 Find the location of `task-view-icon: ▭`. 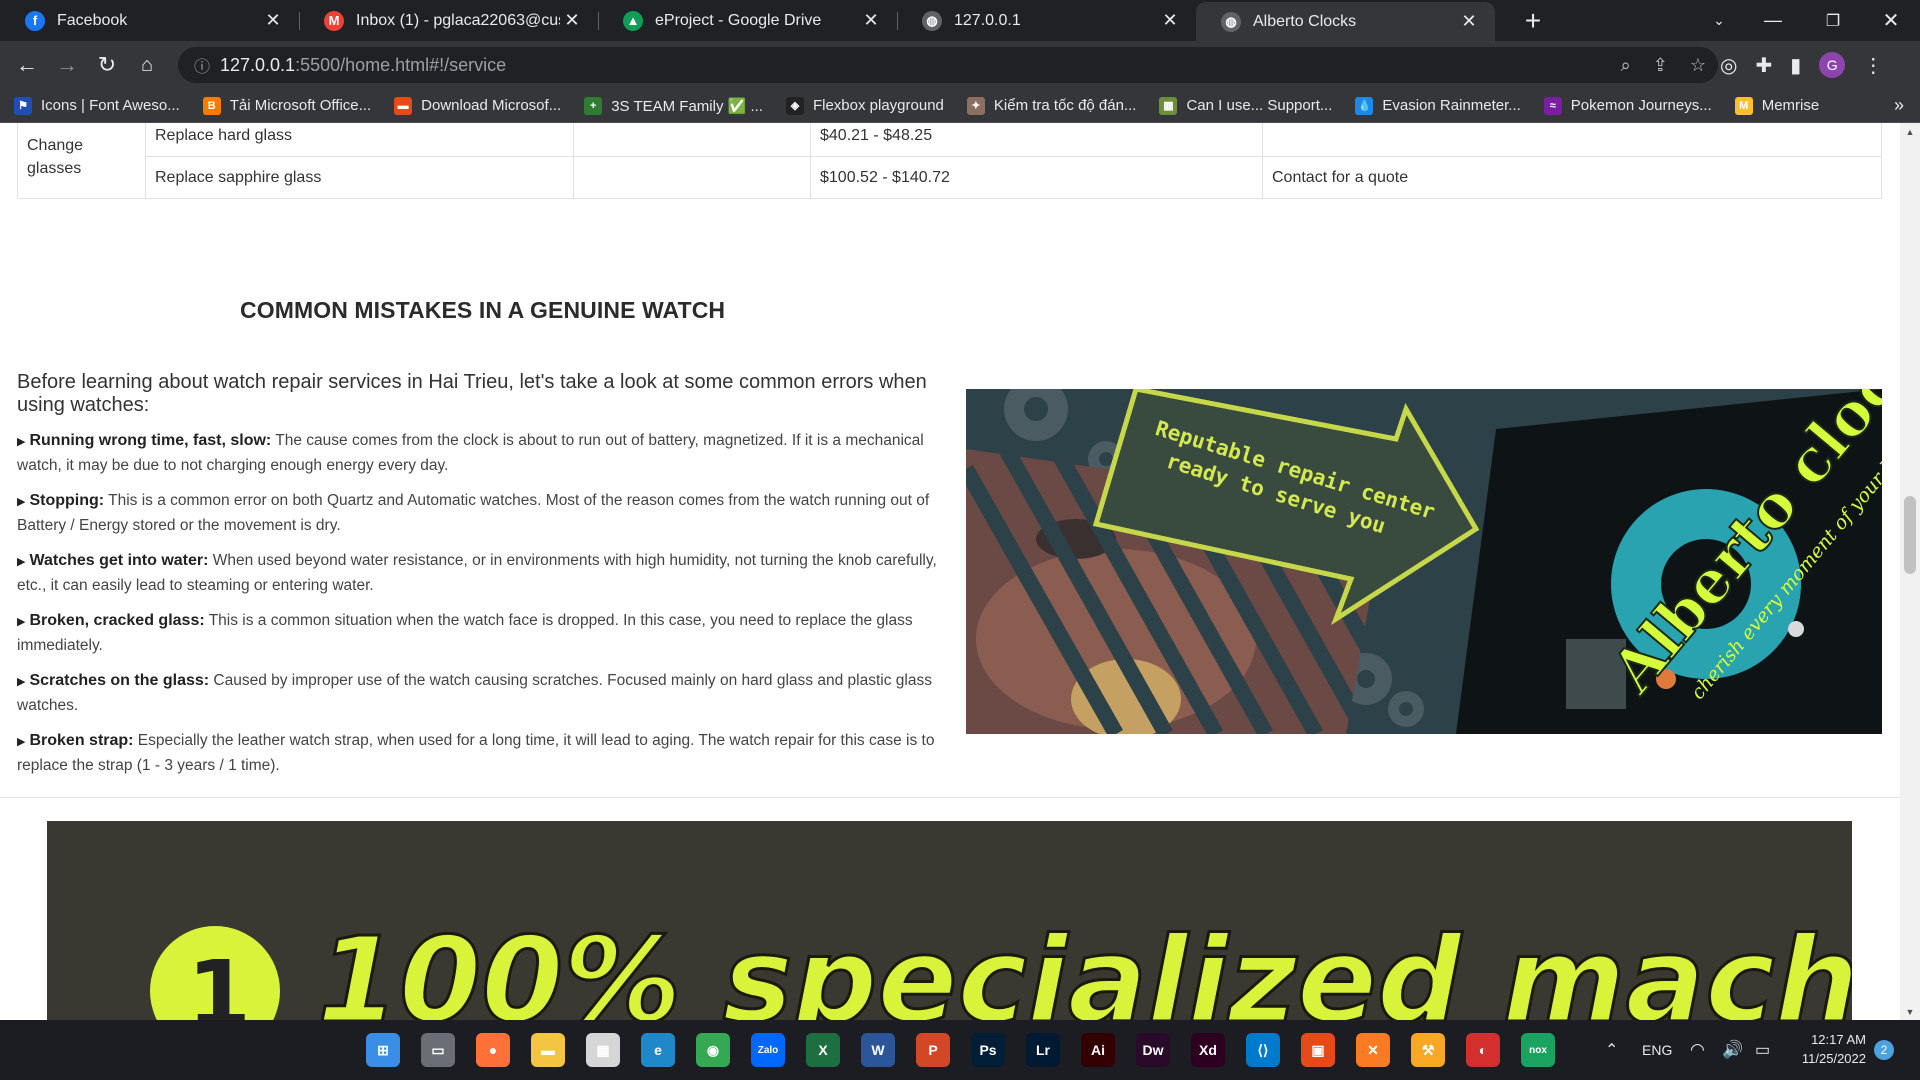

task-view-icon: ▭ is located at coordinates (438, 1050).